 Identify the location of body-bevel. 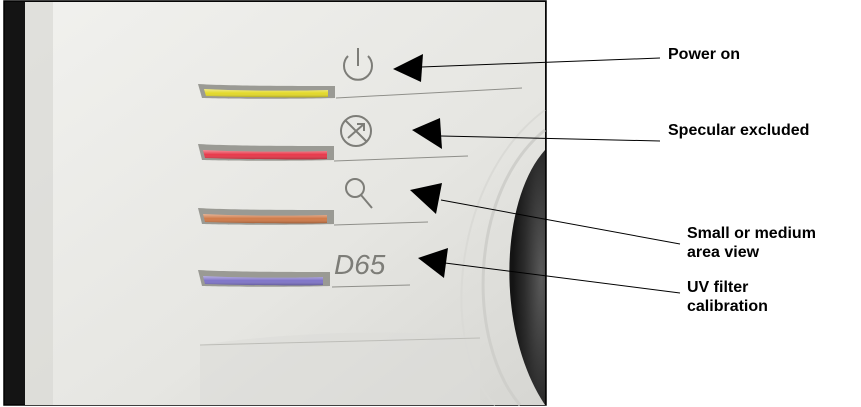
(39, 203).